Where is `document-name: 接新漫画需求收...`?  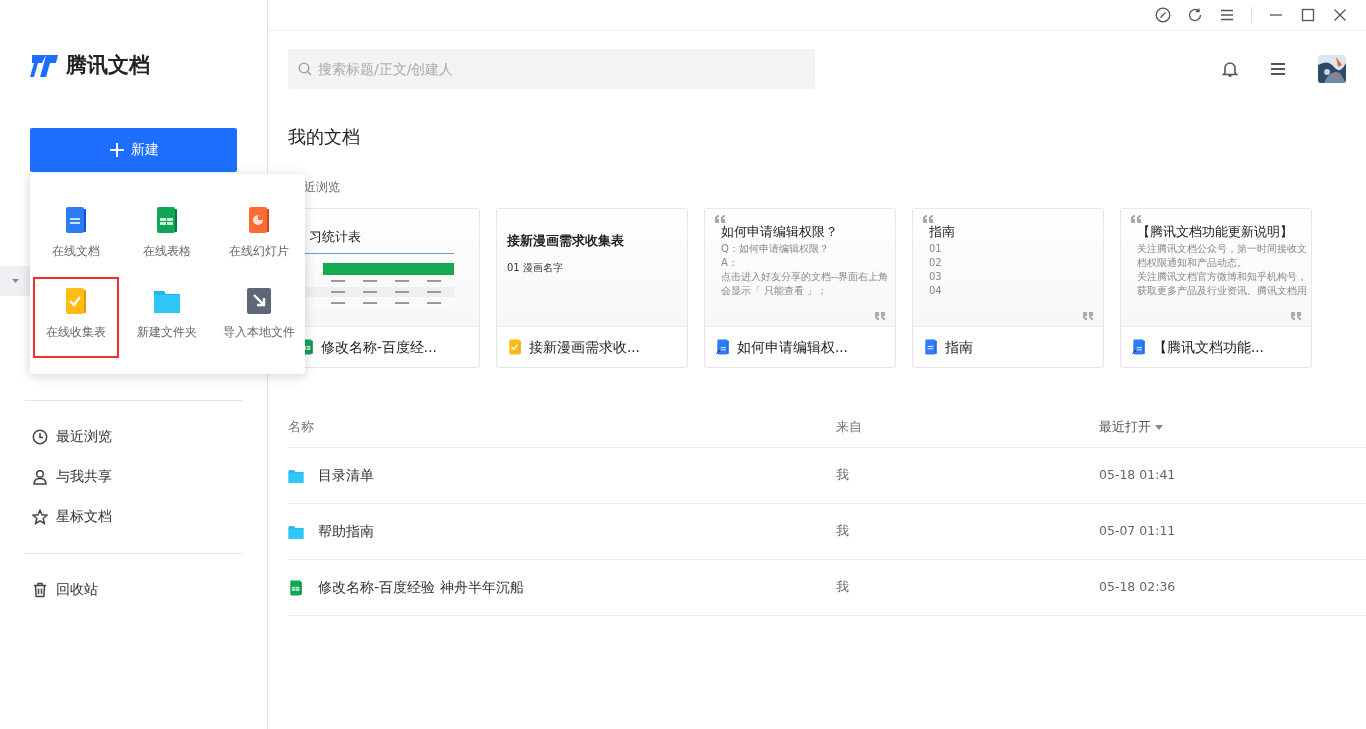
document-name: 接新漫画需求收... is located at coordinates (584, 347).